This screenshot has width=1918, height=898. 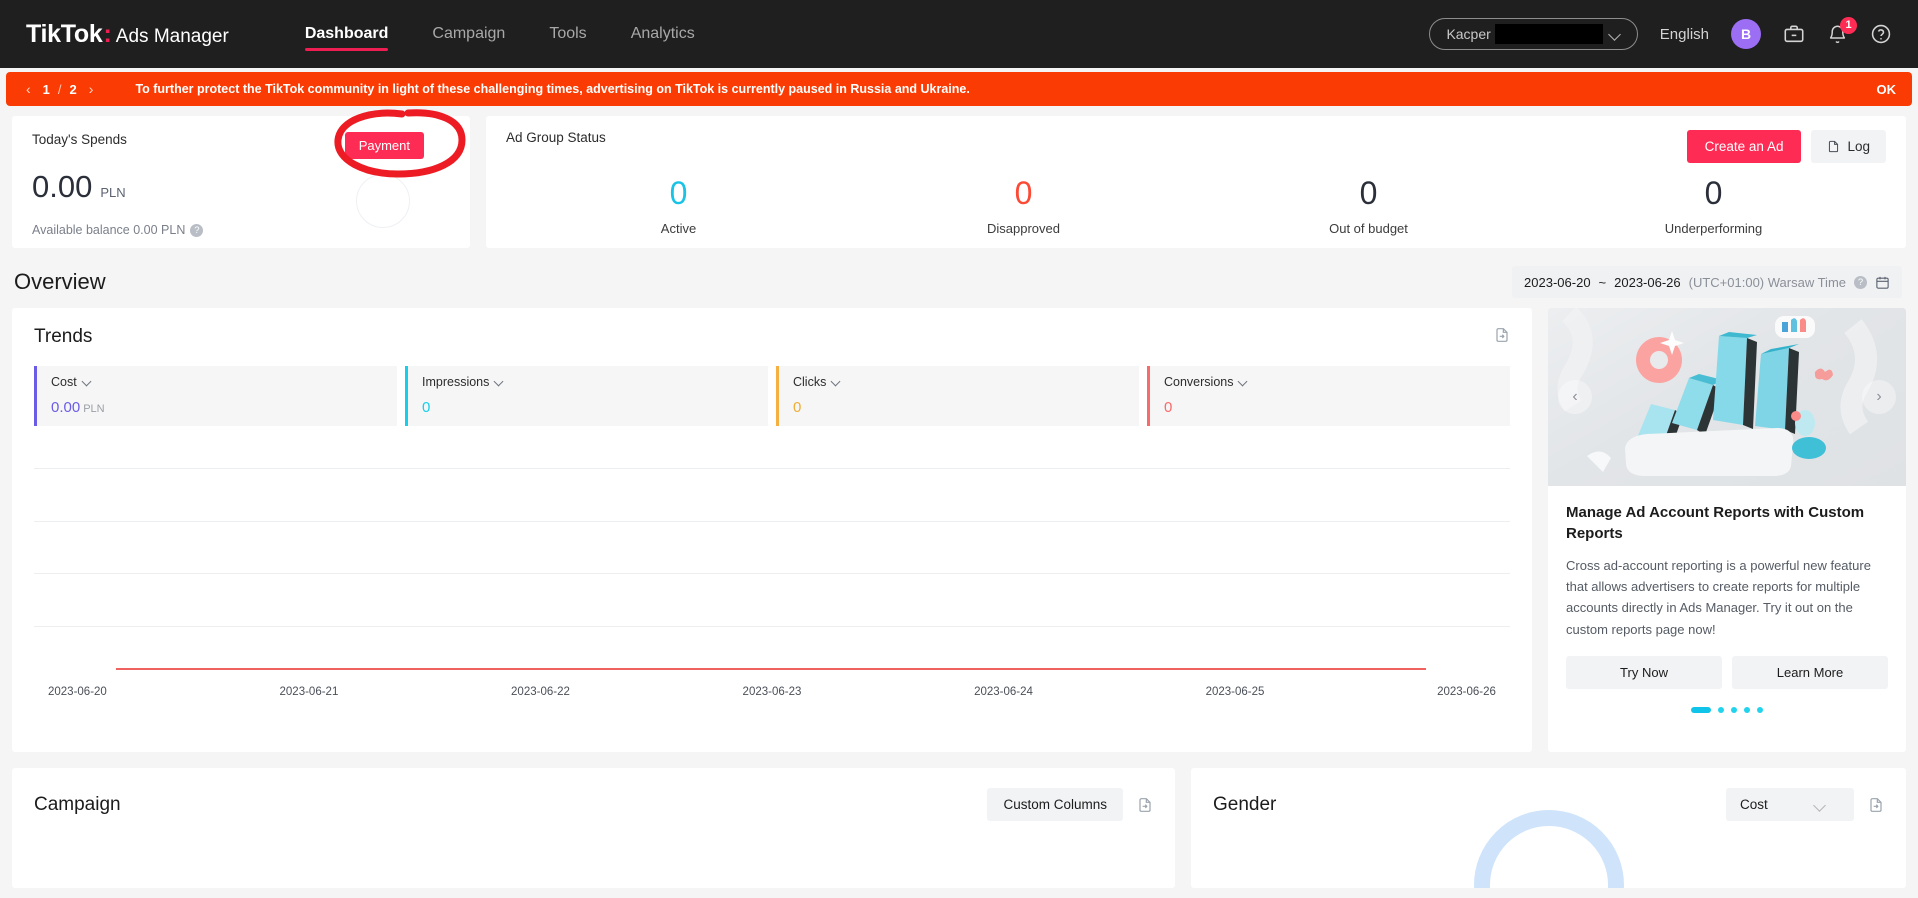 What do you see at coordinates (217, 382) in the screenshot?
I see `metric-cost-name-row: Cost` at bounding box center [217, 382].